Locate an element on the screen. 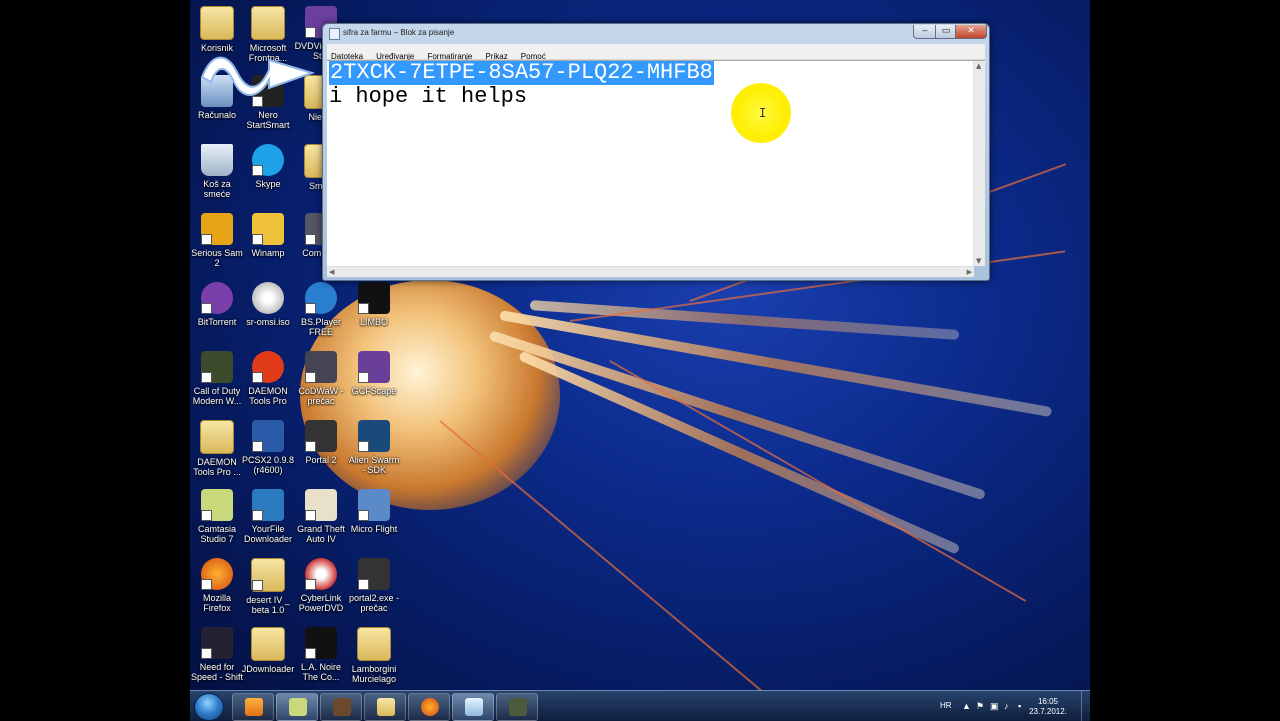 The height and width of the screenshot is (721, 1280). show-desktop-button is located at coordinates (1085, 706).